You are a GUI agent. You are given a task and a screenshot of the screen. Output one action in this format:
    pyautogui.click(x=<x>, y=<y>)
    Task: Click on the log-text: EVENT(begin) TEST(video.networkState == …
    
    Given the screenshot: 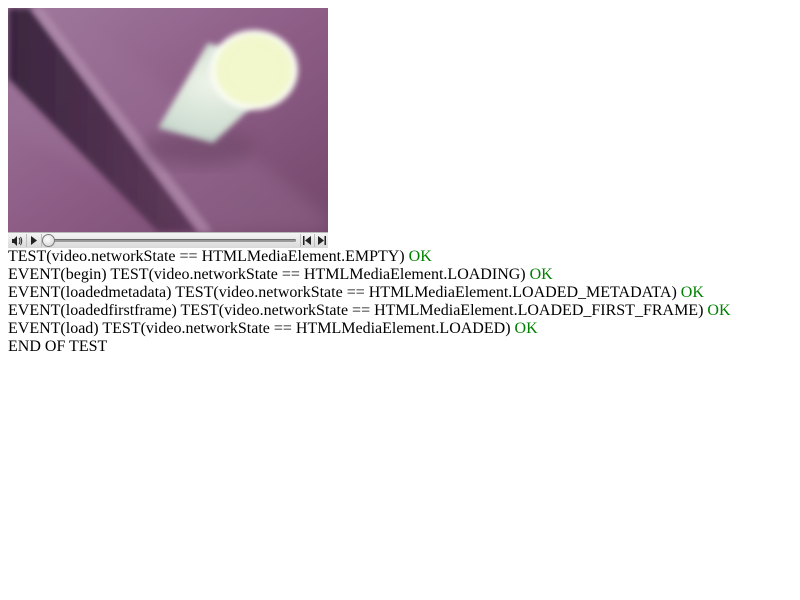 What is the action you would take?
    pyautogui.click(x=267, y=274)
    